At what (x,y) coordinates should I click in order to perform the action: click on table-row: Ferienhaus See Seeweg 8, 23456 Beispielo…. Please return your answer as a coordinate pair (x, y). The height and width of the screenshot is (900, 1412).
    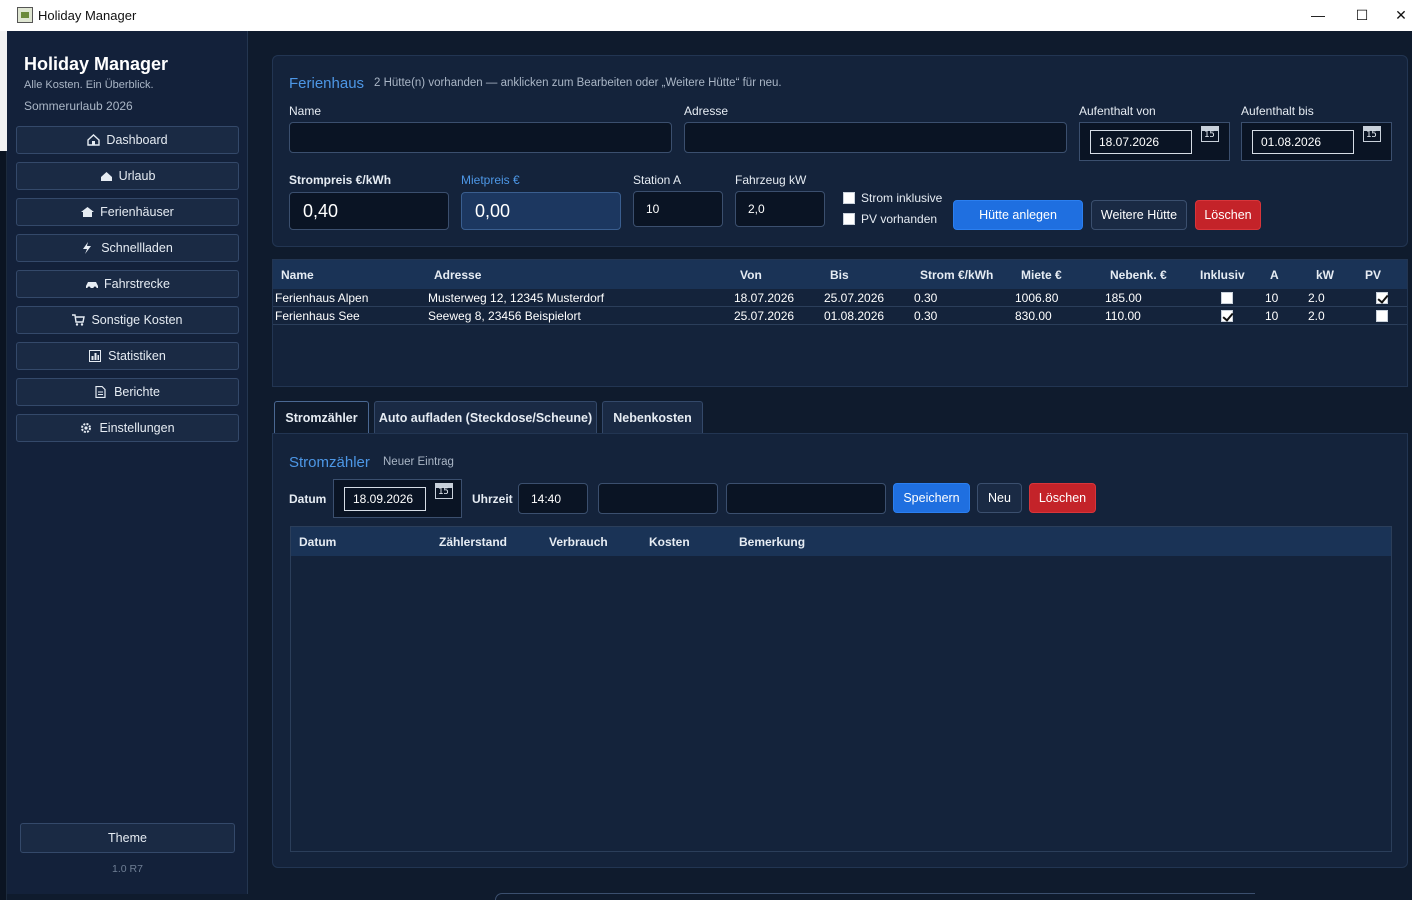
    Looking at the image, I should click on (840, 316).